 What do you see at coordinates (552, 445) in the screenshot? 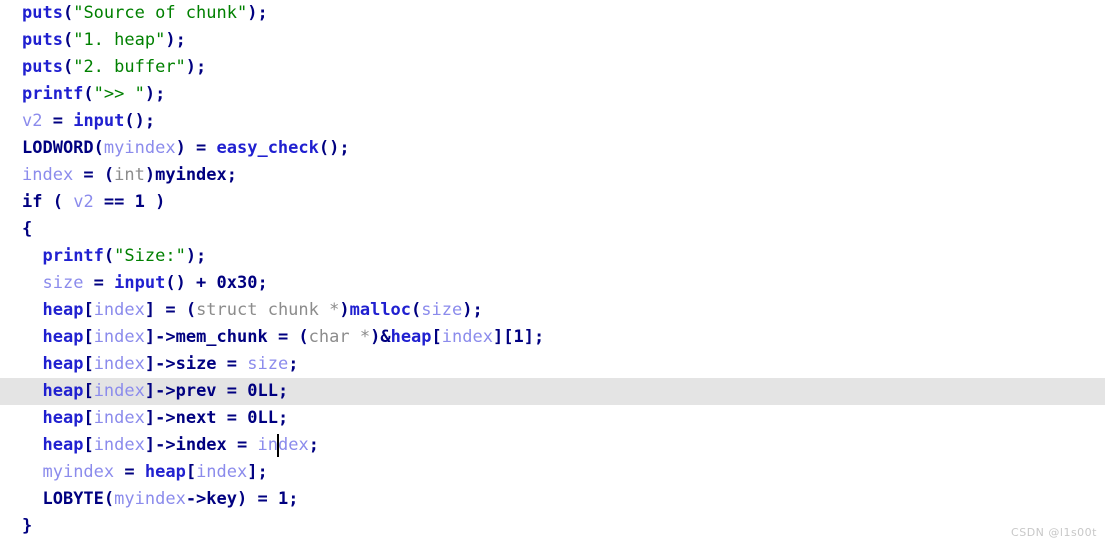
I see `code-line: heap[index]->index = index;` at bounding box center [552, 445].